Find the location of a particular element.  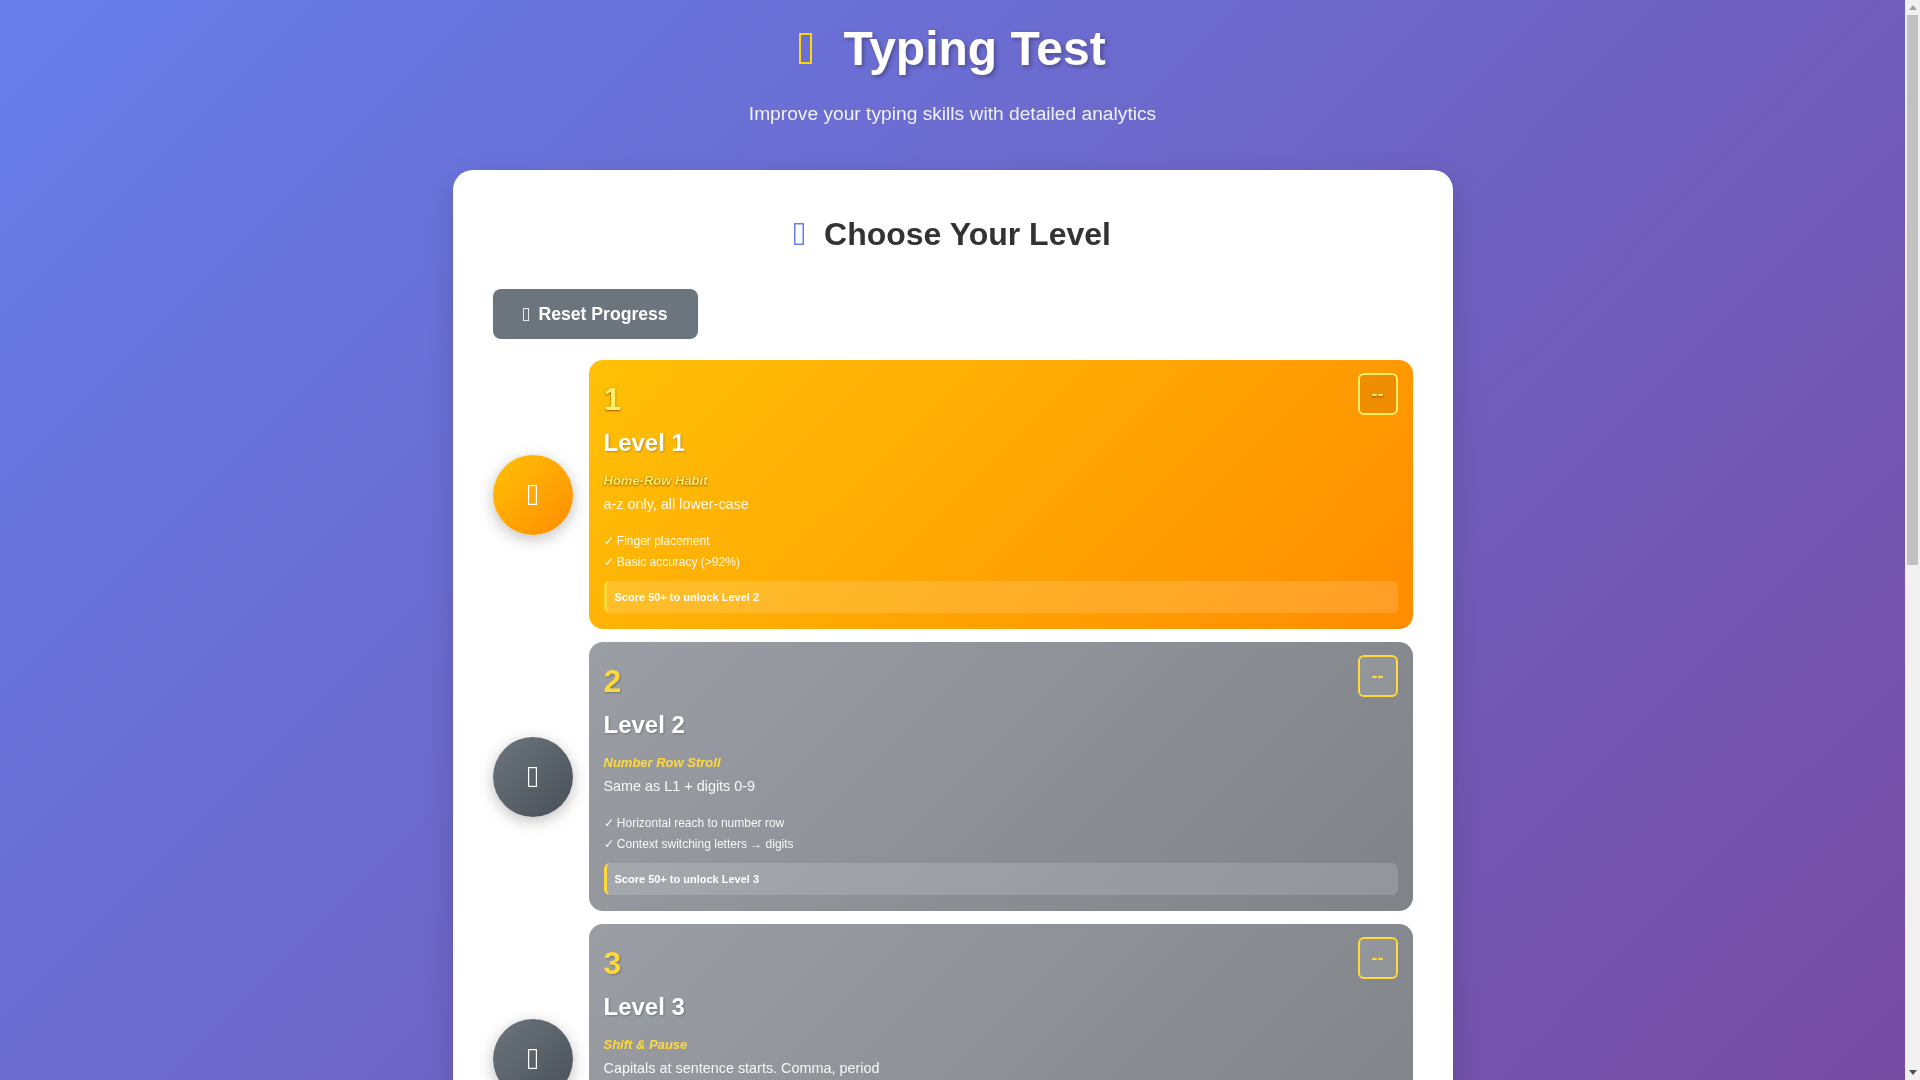

level-title: Level 2 is located at coordinates (644, 726).